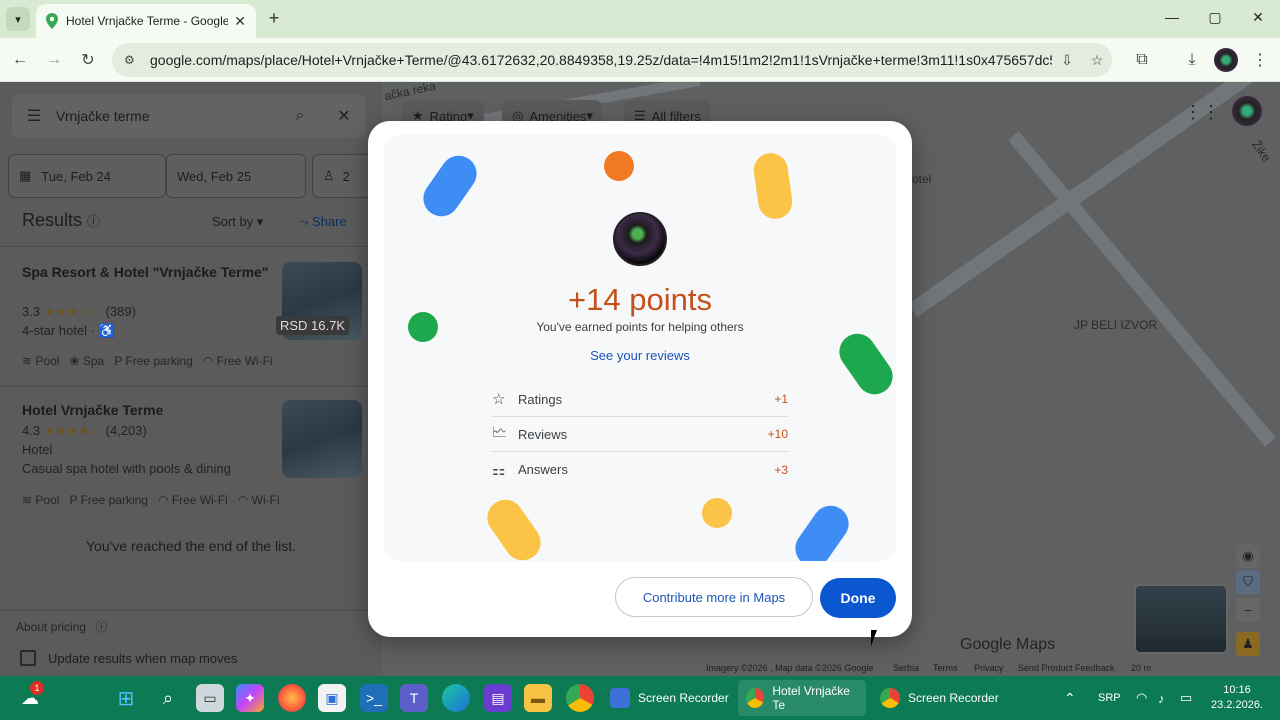 Image resolution: width=1280 pixels, height=720 pixels. Describe the element at coordinates (18, 19) in the screenshot. I see `tab-search-button: ▾` at that location.